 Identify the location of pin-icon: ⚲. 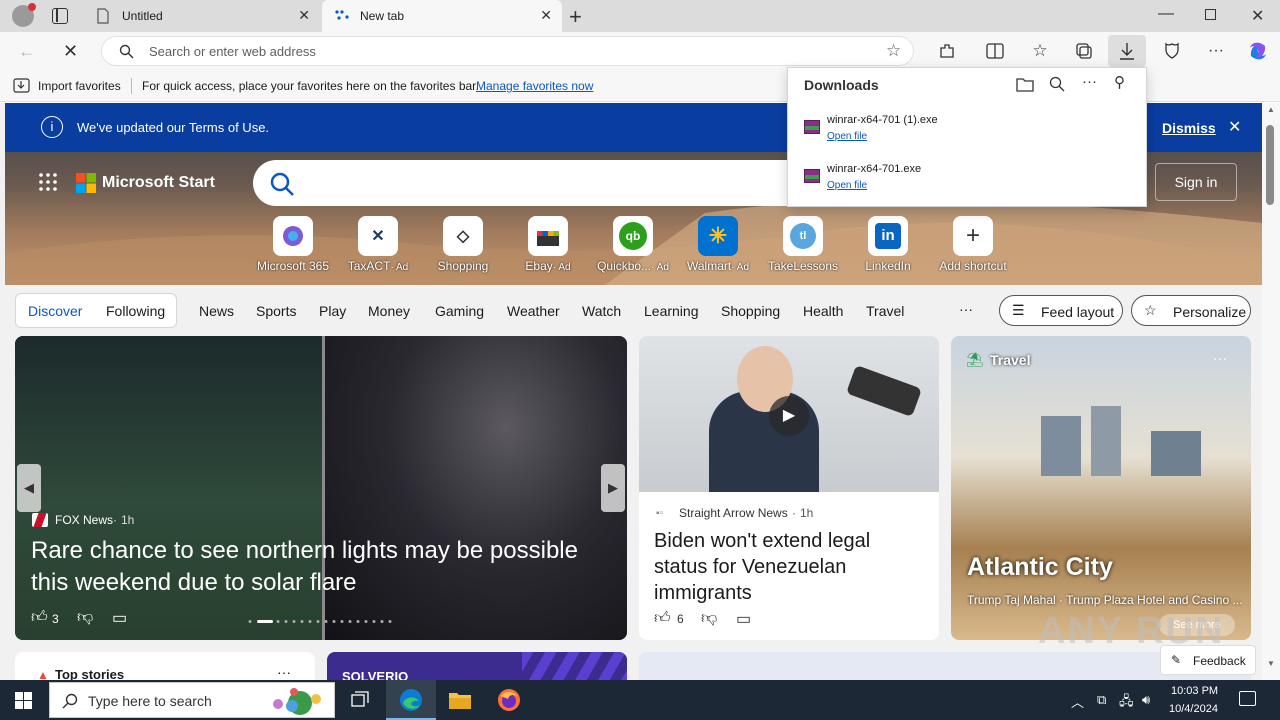
(1119, 82).